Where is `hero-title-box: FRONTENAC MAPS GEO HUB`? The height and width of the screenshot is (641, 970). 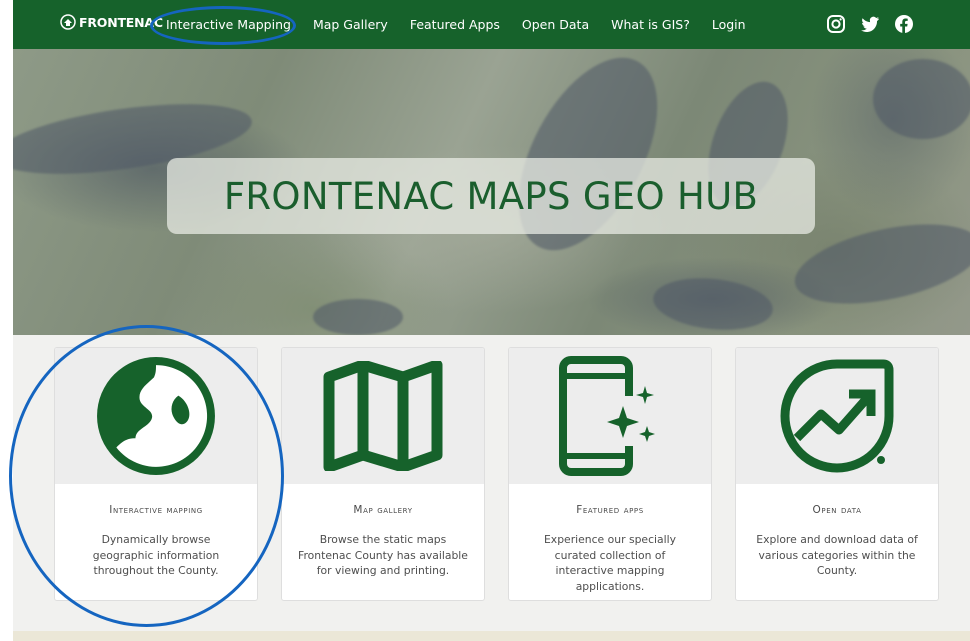
hero-title-box: FRONTENAC MAPS GEO HUB is located at coordinates (491, 196).